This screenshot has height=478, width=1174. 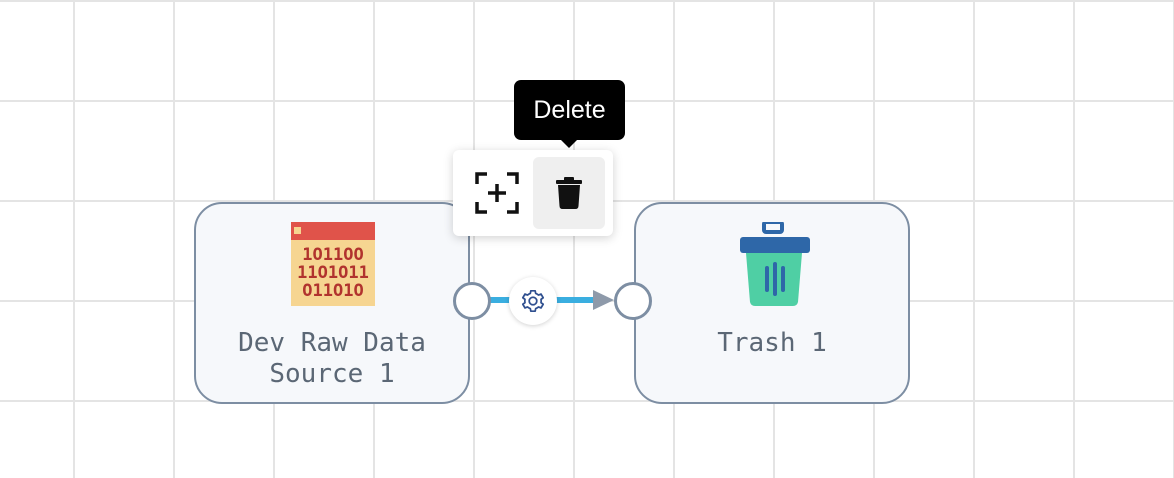 I want to click on node-source-label-line-2: Source 1, so click(x=332, y=374).